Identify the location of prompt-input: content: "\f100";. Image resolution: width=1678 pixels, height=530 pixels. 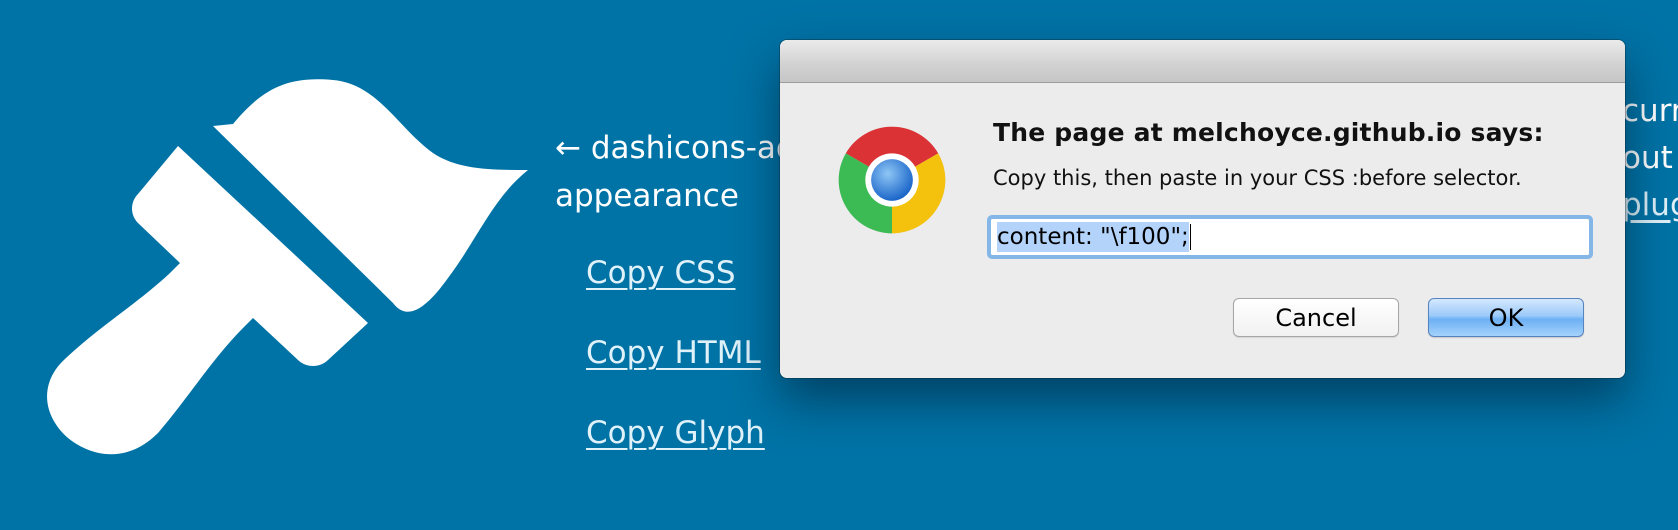
(1290, 237).